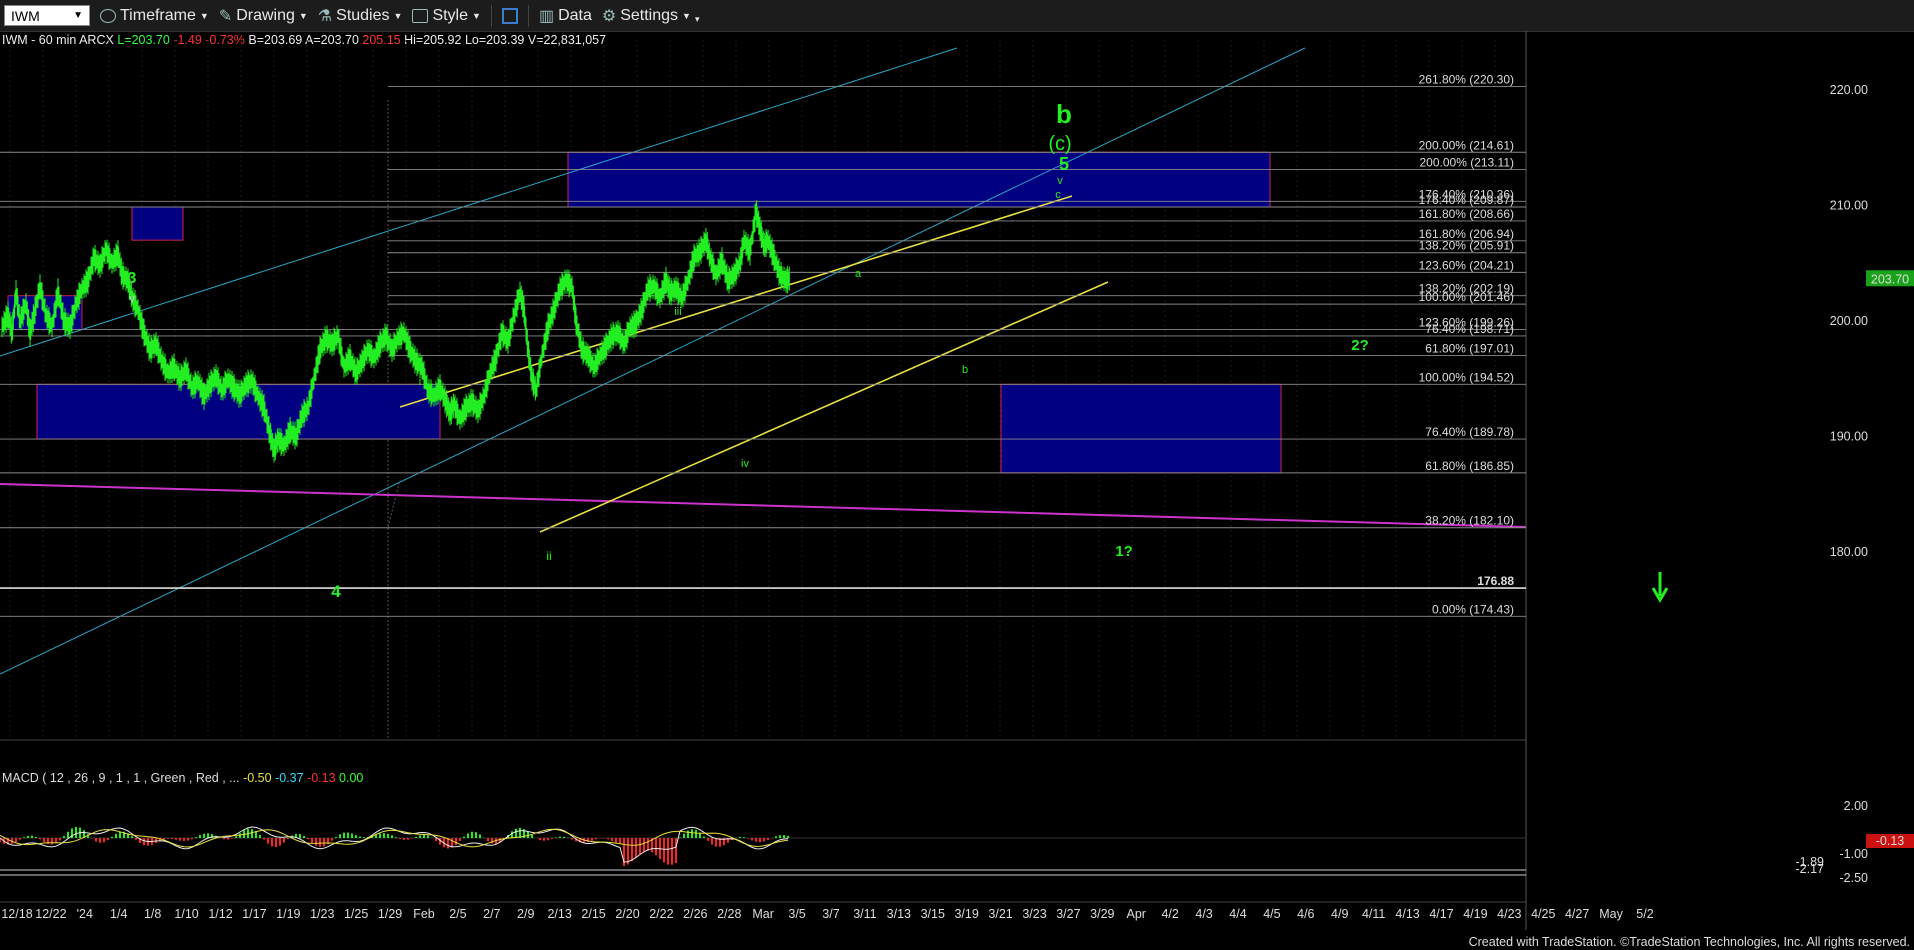 Image resolution: width=1914 pixels, height=950 pixels. I want to click on macd-value-4: 0.00, so click(351, 778).